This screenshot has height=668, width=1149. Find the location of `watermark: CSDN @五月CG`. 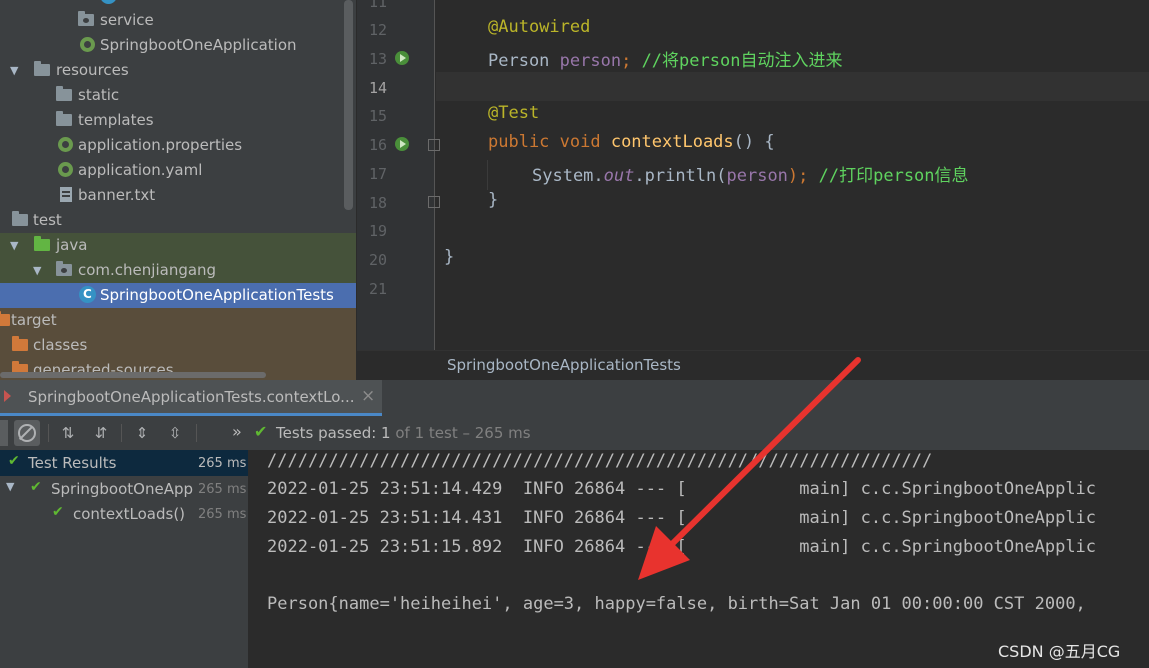

watermark: CSDN @五月CG is located at coordinates (1059, 651).